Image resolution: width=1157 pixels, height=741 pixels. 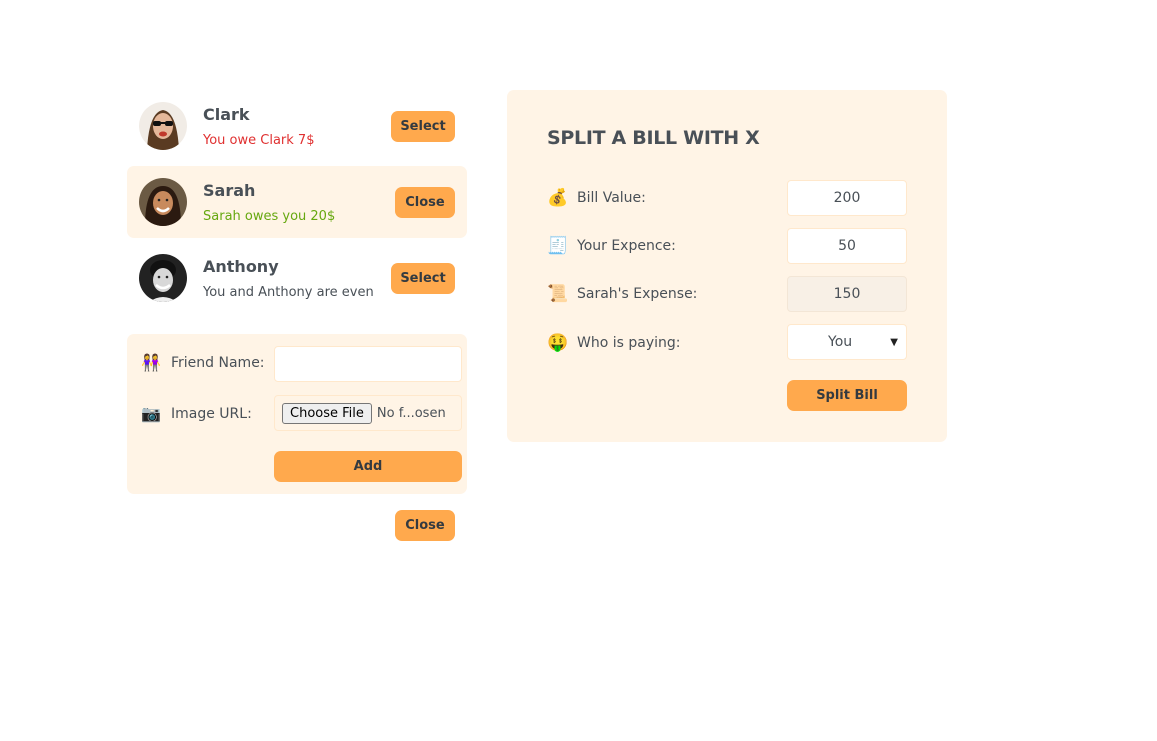 I want to click on chevron-down-icon: ▼, so click(x=894, y=342).